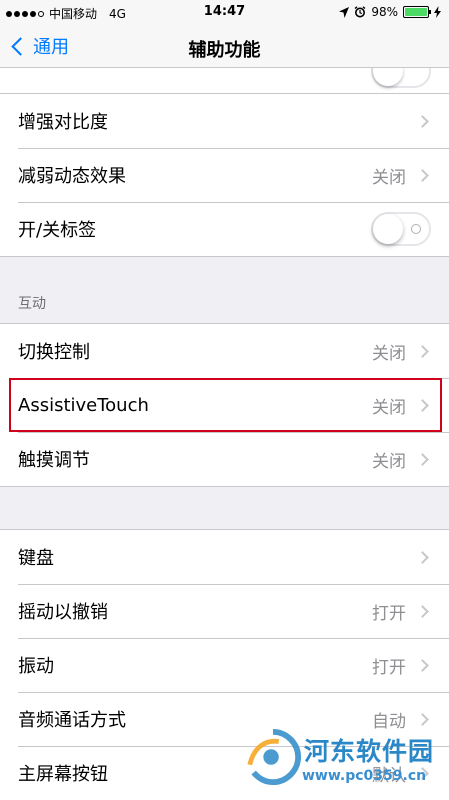 Image resolution: width=449 pixels, height=800 pixels. I want to click on status-right: 98%, so click(390, 12).